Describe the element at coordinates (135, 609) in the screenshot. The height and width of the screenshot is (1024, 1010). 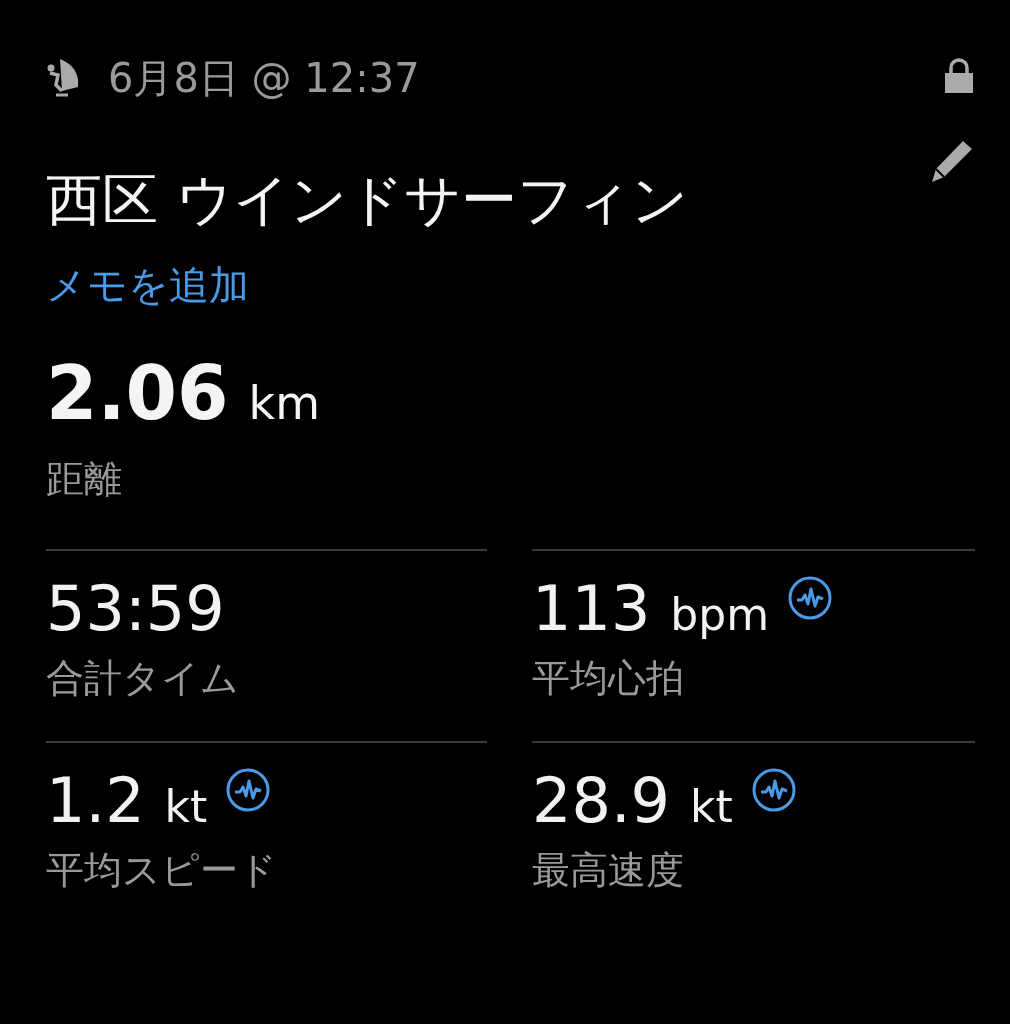
I see `stat-value: 53:59` at that location.